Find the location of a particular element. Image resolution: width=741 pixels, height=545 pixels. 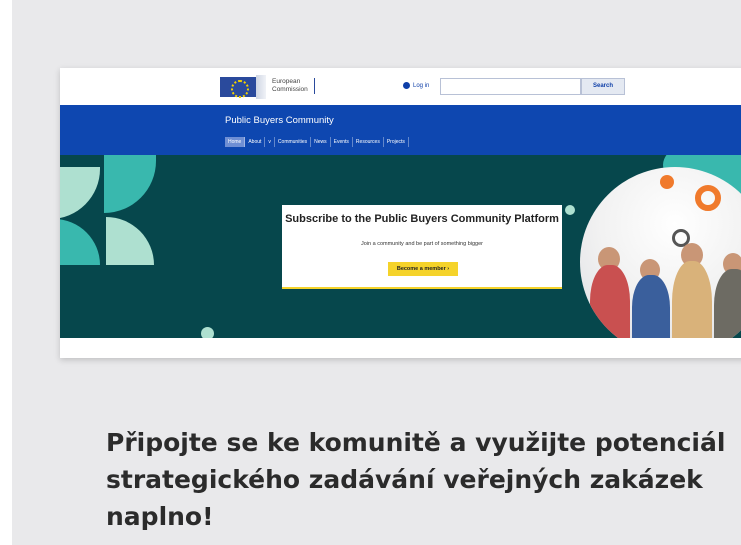

search-button: Search is located at coordinates (603, 86).